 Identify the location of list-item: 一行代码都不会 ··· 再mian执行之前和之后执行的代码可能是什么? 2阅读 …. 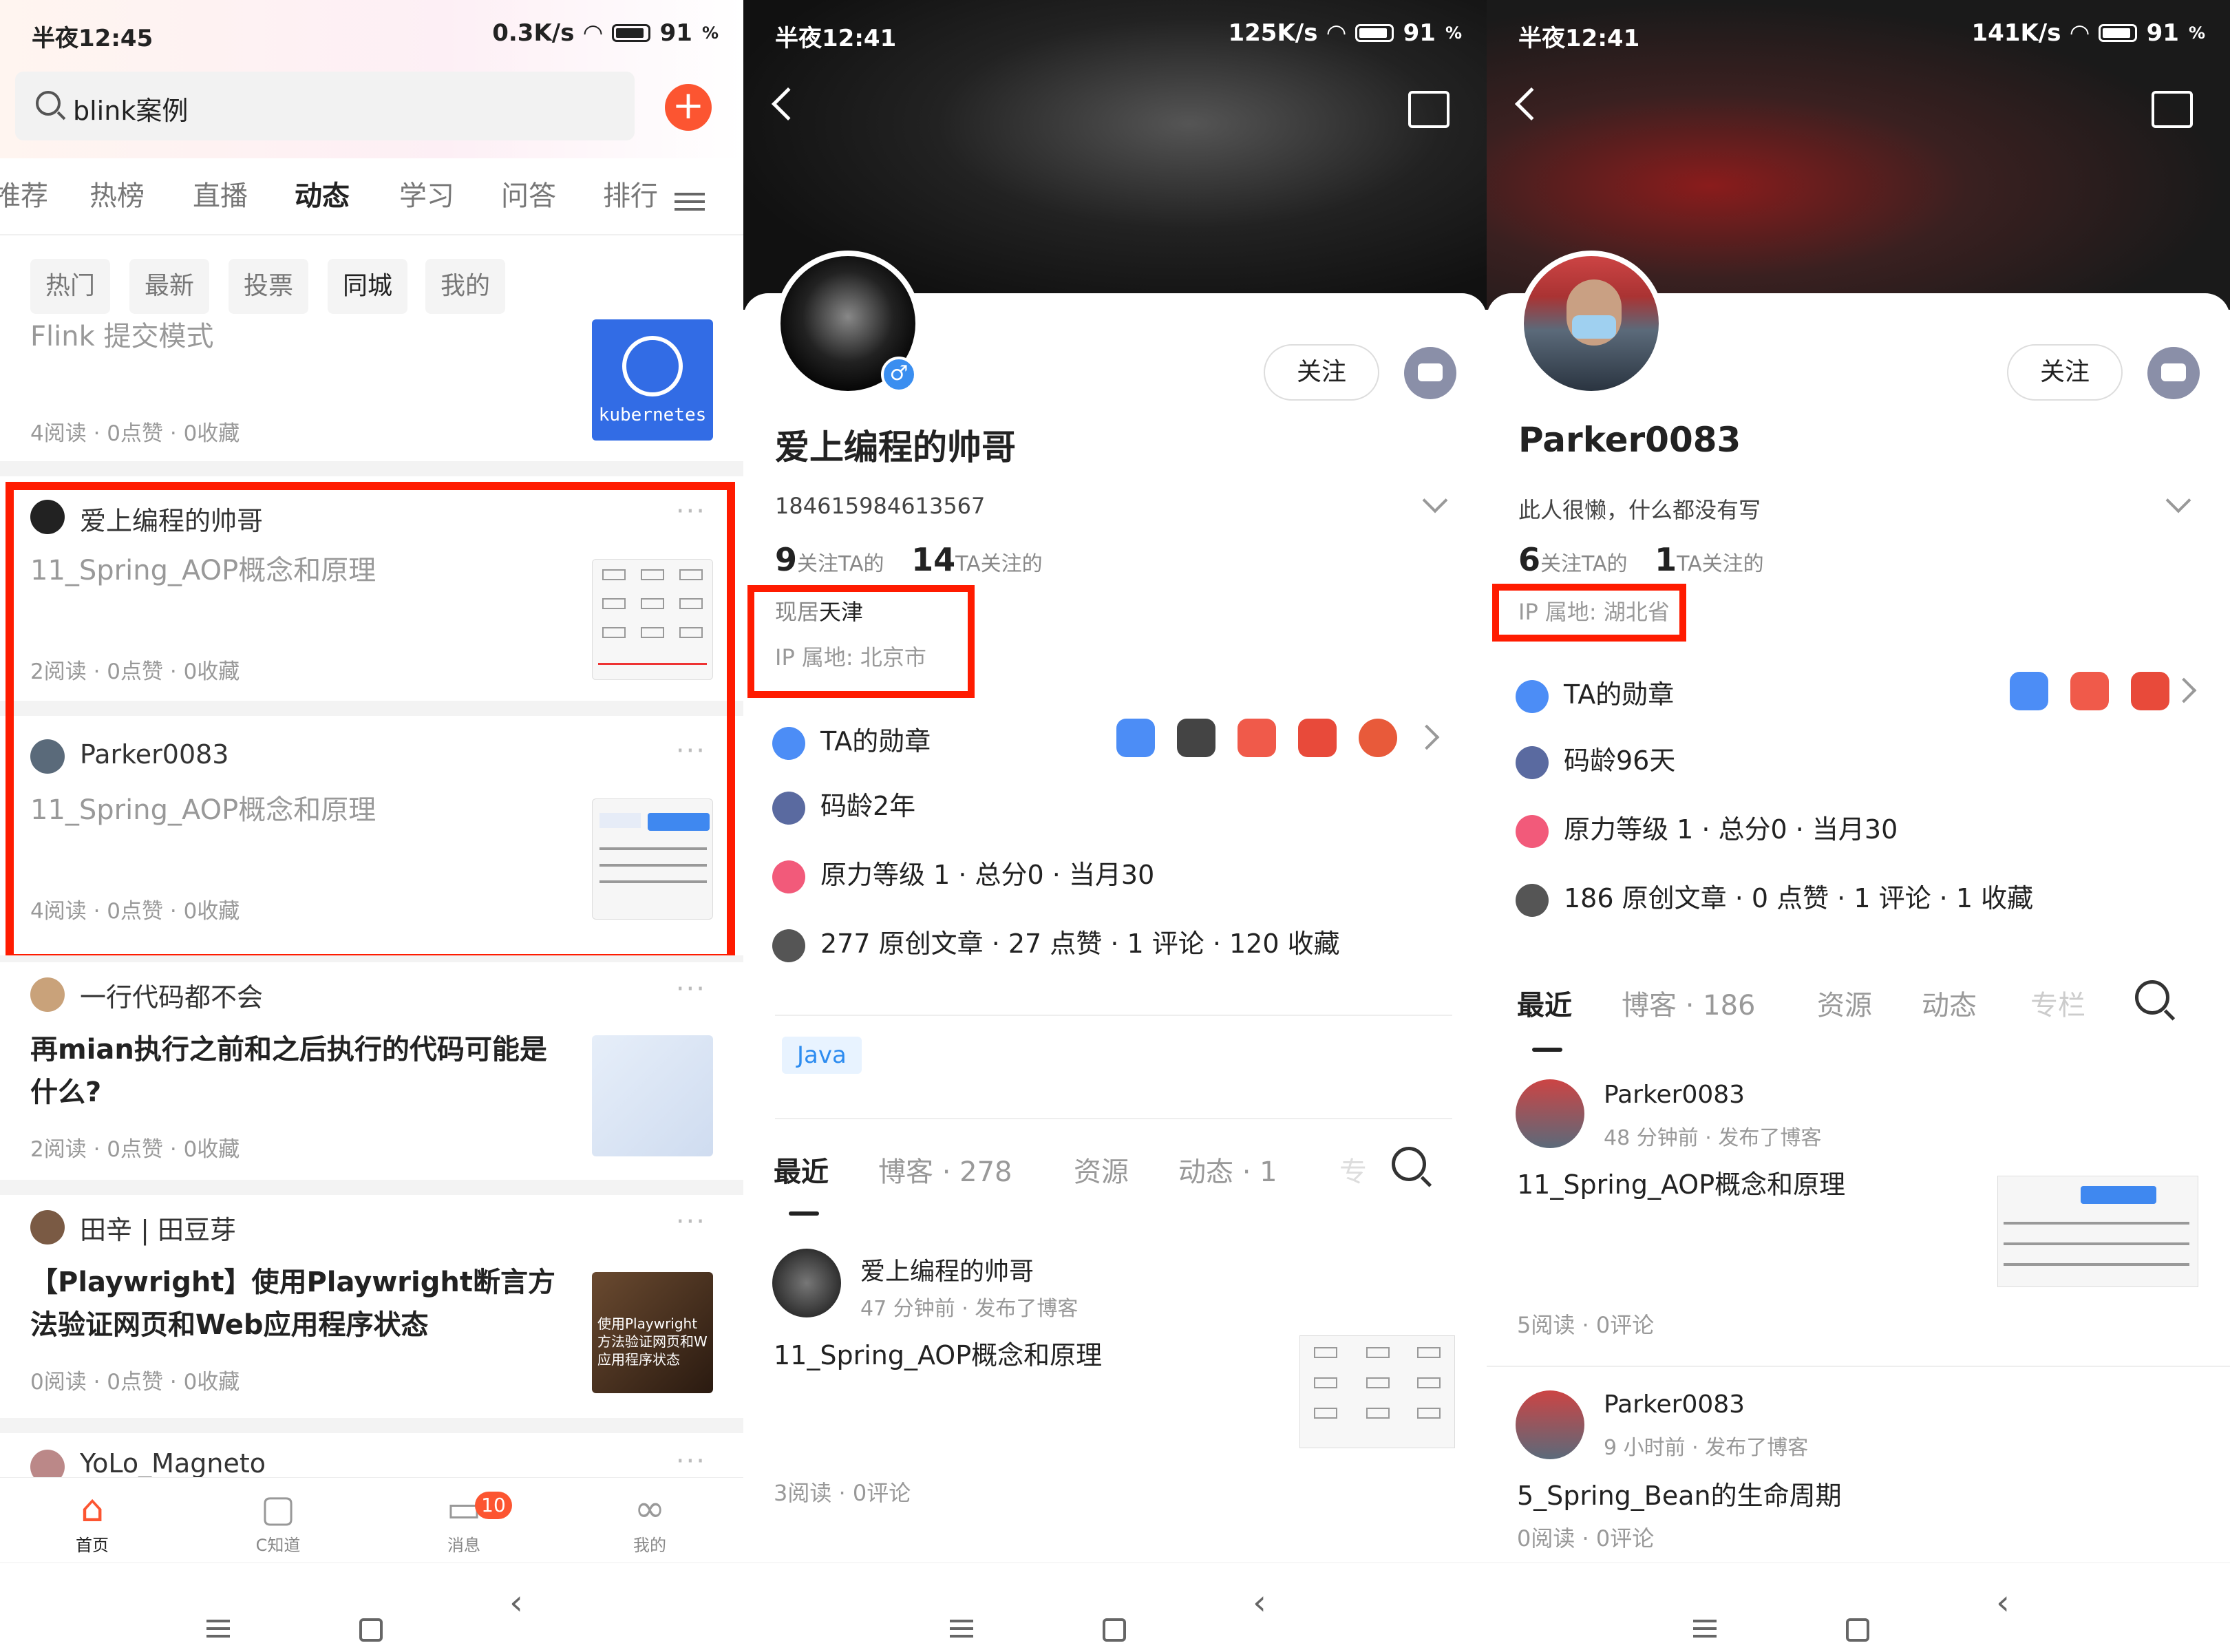
(371, 1071).